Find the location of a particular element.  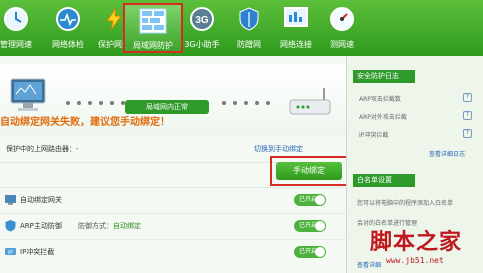

manual-bind-highlight: 手动绑定 is located at coordinates (309, 171).